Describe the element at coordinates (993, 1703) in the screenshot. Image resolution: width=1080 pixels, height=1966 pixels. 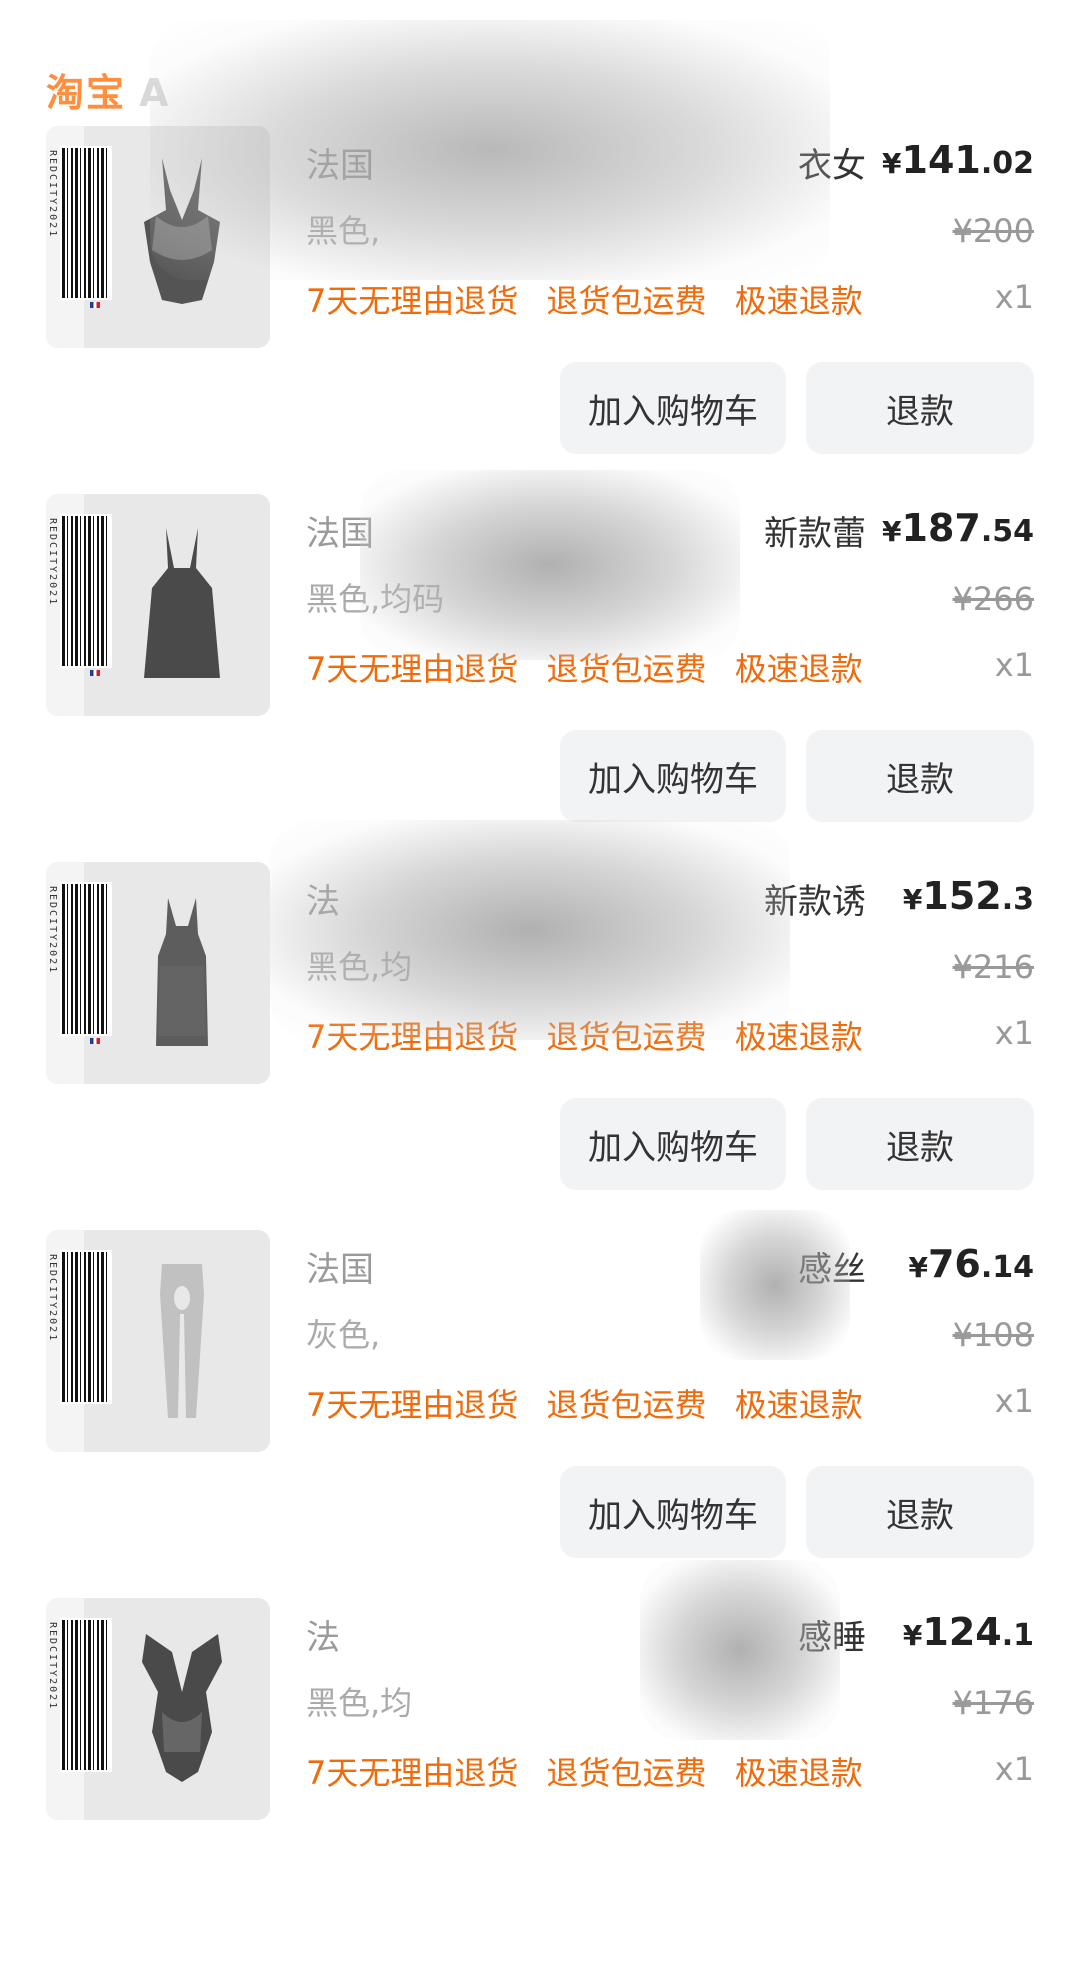
I see `original-price: ¥176` at that location.